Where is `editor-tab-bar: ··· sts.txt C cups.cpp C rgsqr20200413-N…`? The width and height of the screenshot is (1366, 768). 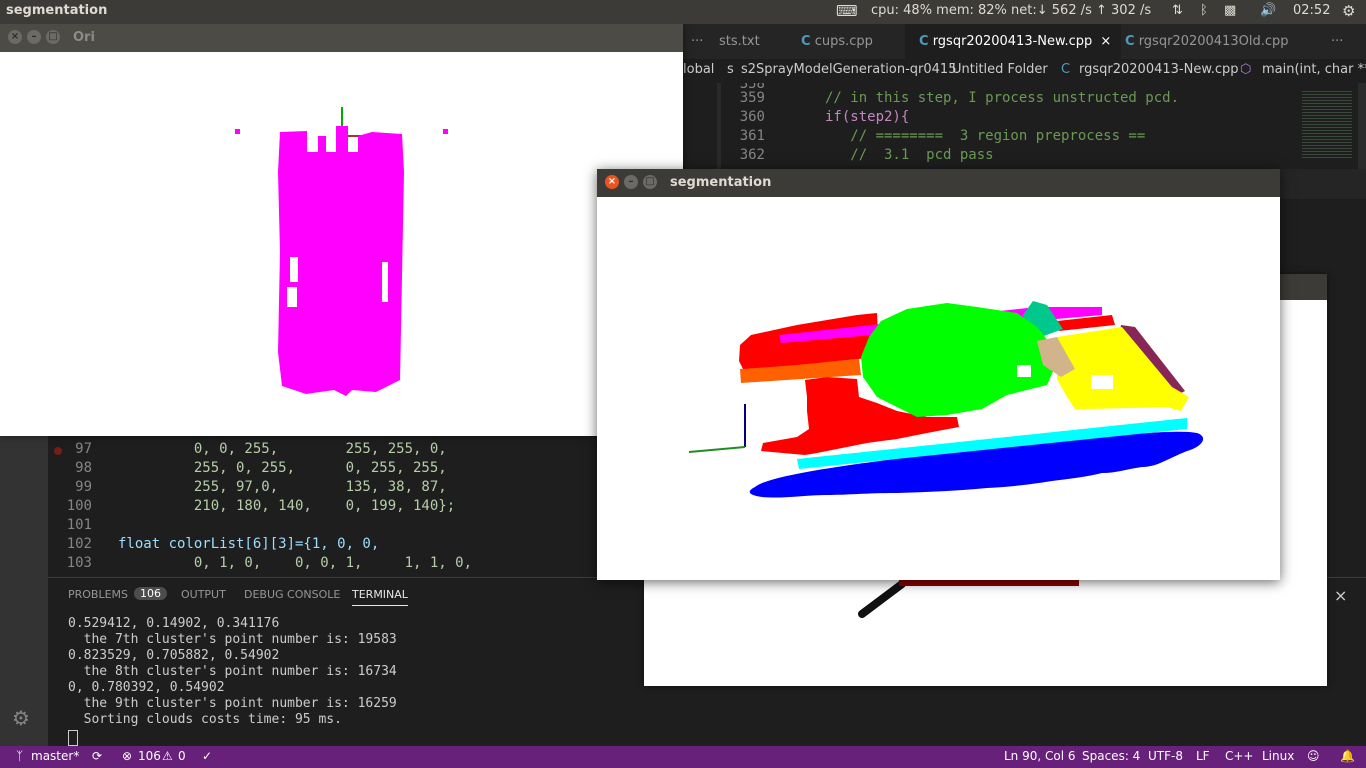 editor-tab-bar: ··· sts.txt C cups.cpp C rgsqr20200413-N… is located at coordinates (1024, 41).